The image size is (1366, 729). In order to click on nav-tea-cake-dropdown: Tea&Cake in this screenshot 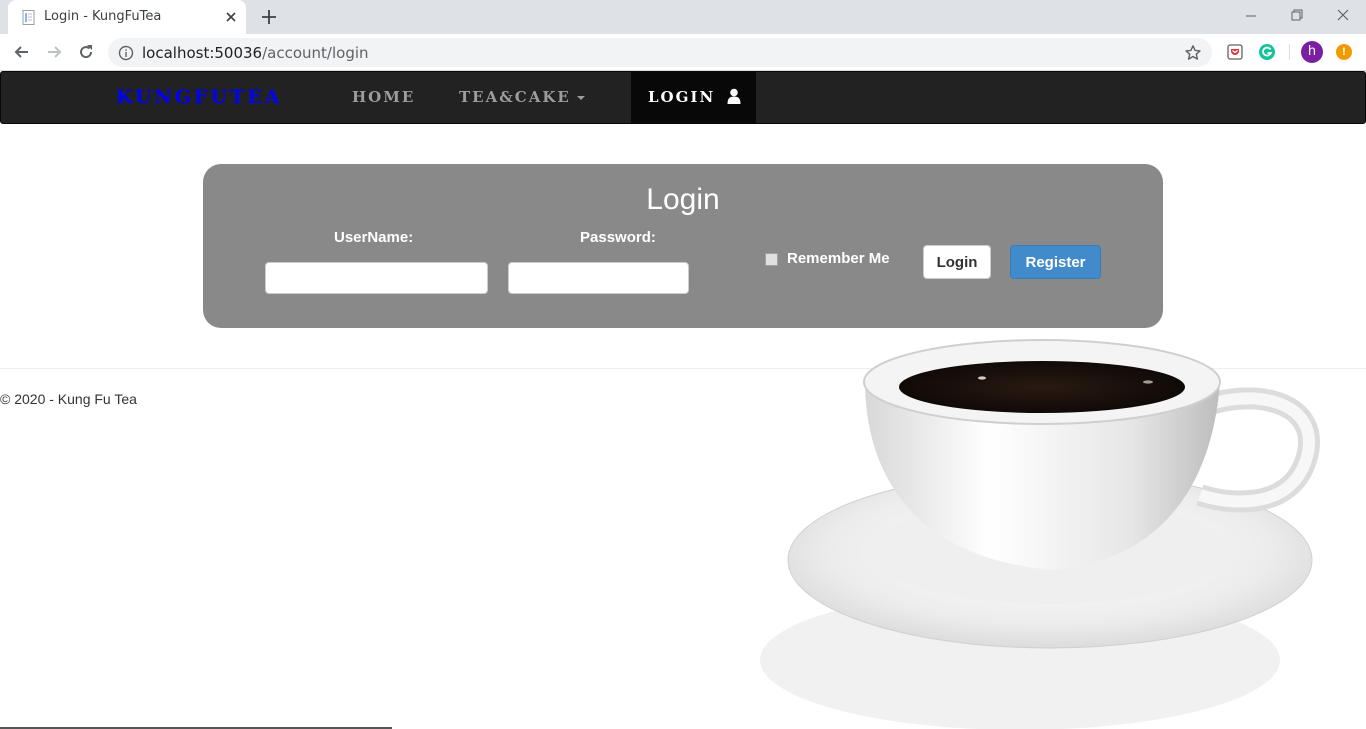, I will do `click(522, 97)`.